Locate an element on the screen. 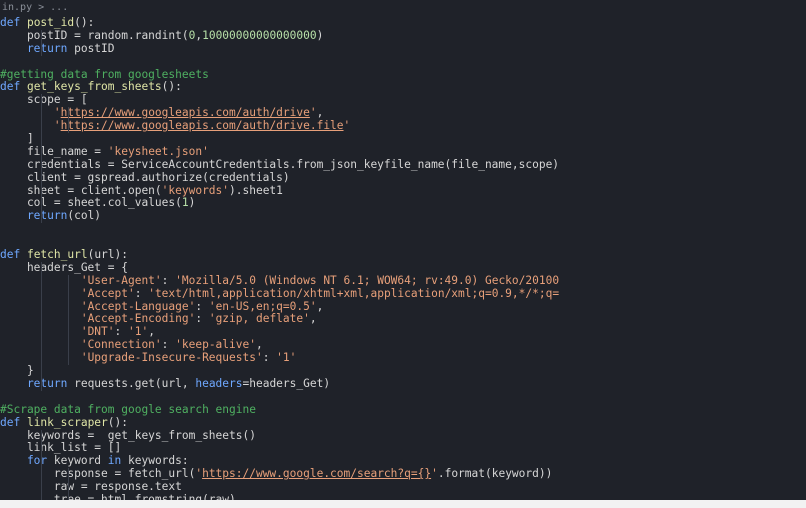  code-token: (col) is located at coordinates (84, 216).